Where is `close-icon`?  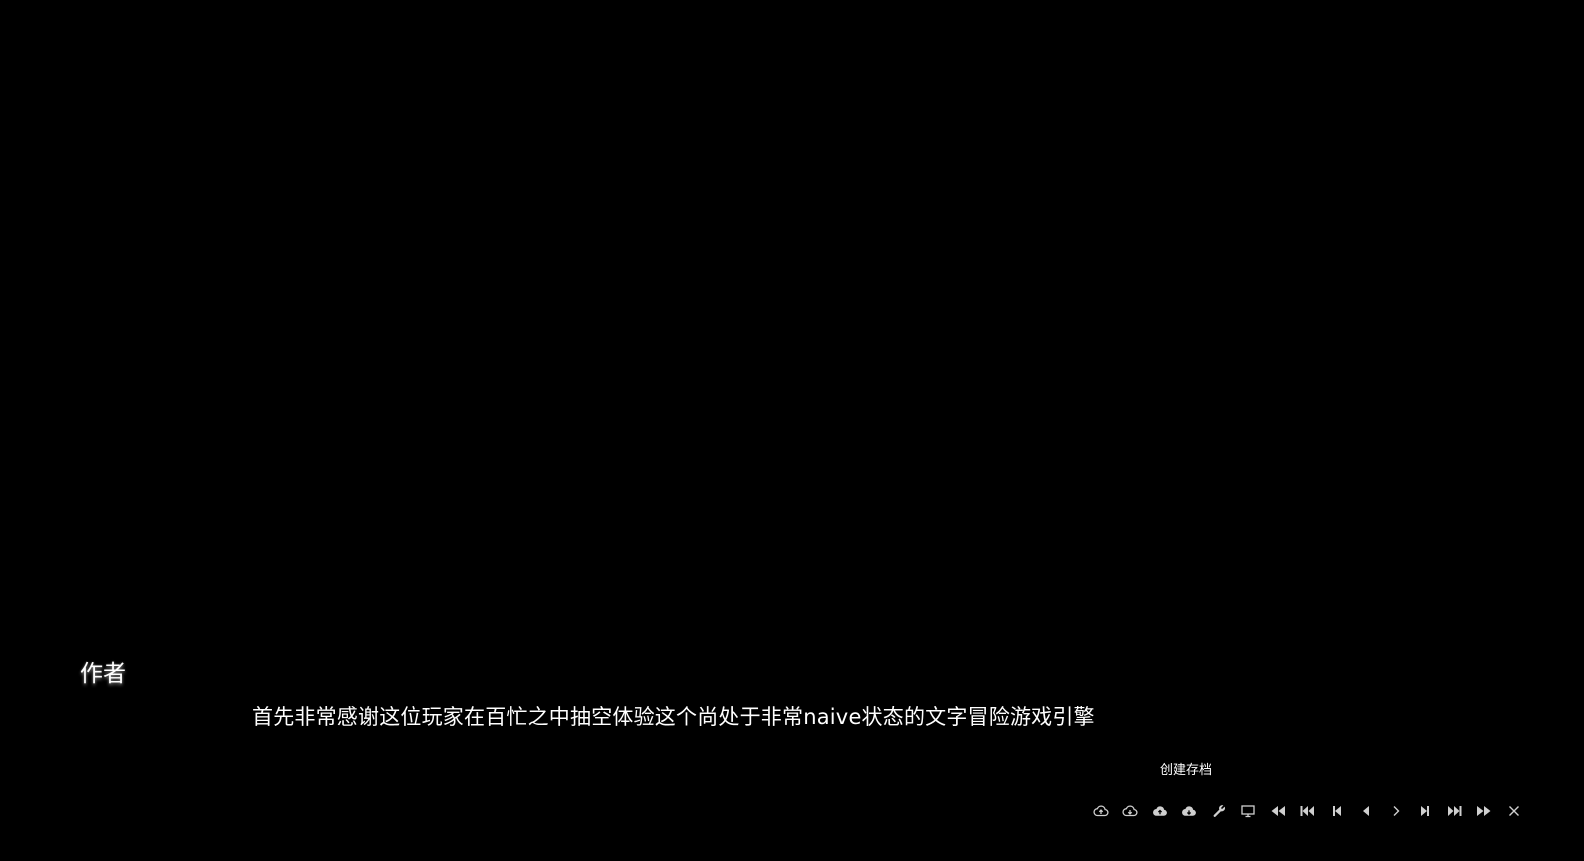 close-icon is located at coordinates (1514, 811).